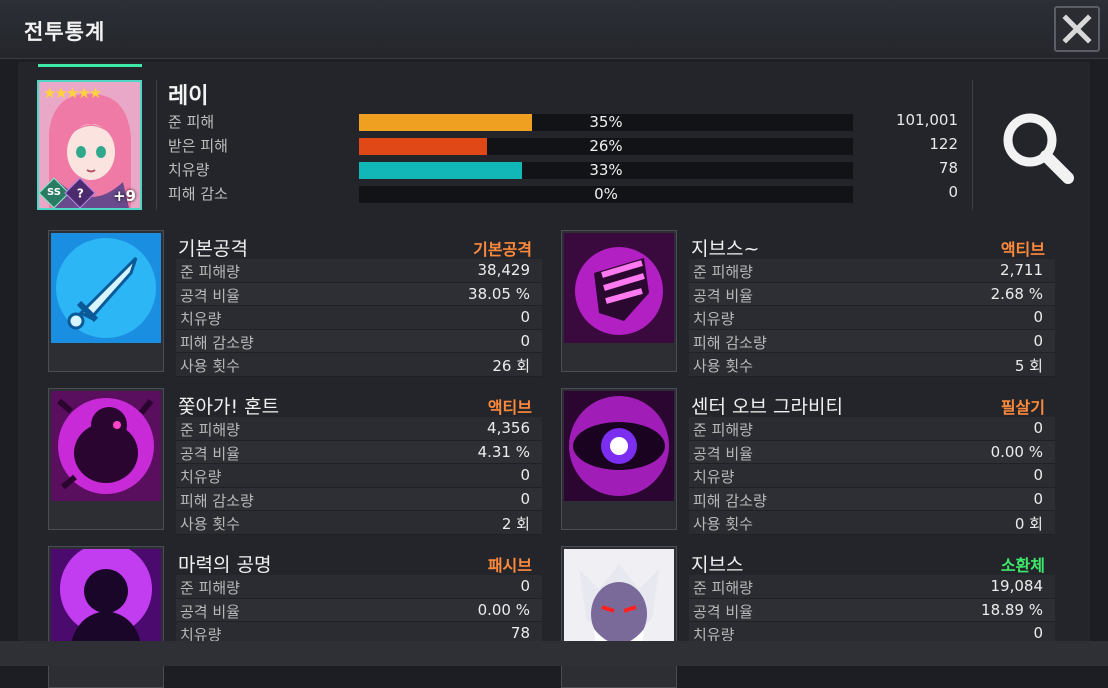  What do you see at coordinates (563, 194) in the screenshot?
I see `hero-stat-row: 피해 감소 0% 0` at bounding box center [563, 194].